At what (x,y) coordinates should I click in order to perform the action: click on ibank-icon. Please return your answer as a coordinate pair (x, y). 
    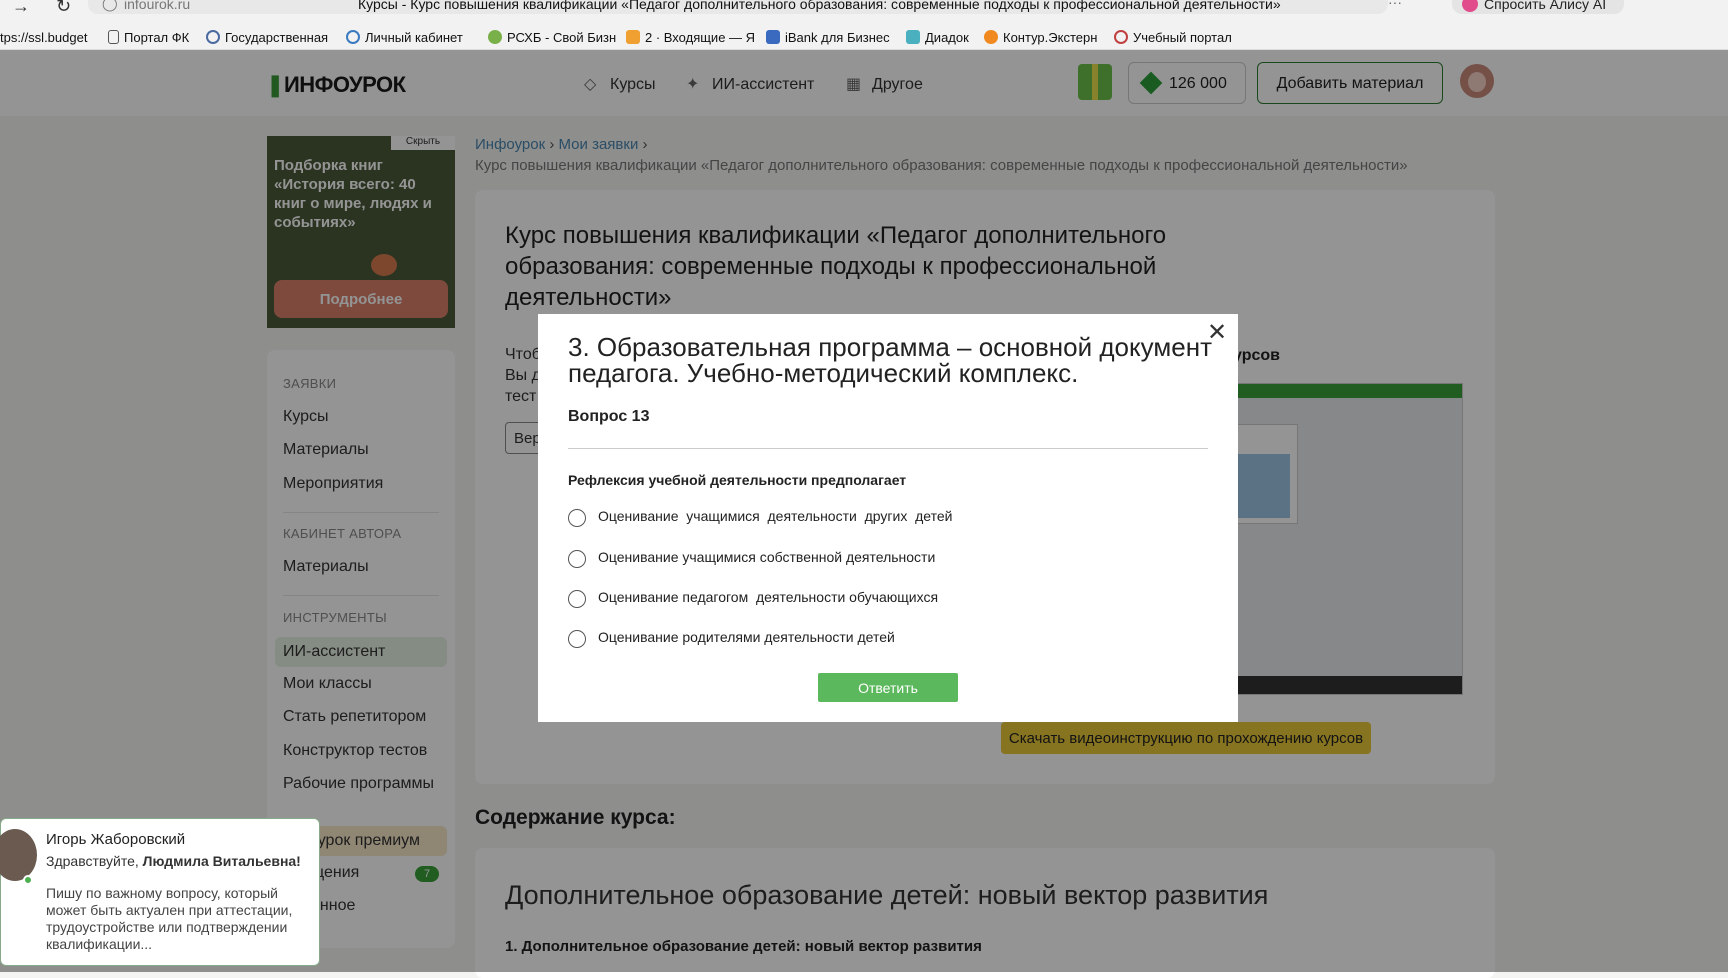
    Looking at the image, I should click on (773, 37).